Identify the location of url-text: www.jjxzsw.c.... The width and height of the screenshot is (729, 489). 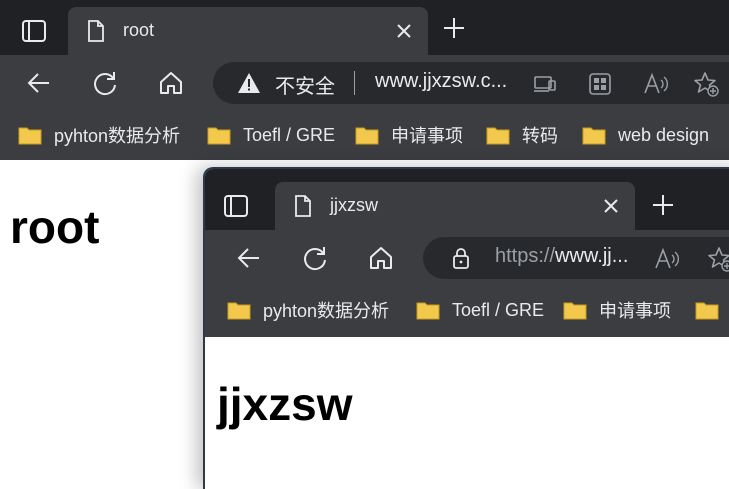
(441, 81).